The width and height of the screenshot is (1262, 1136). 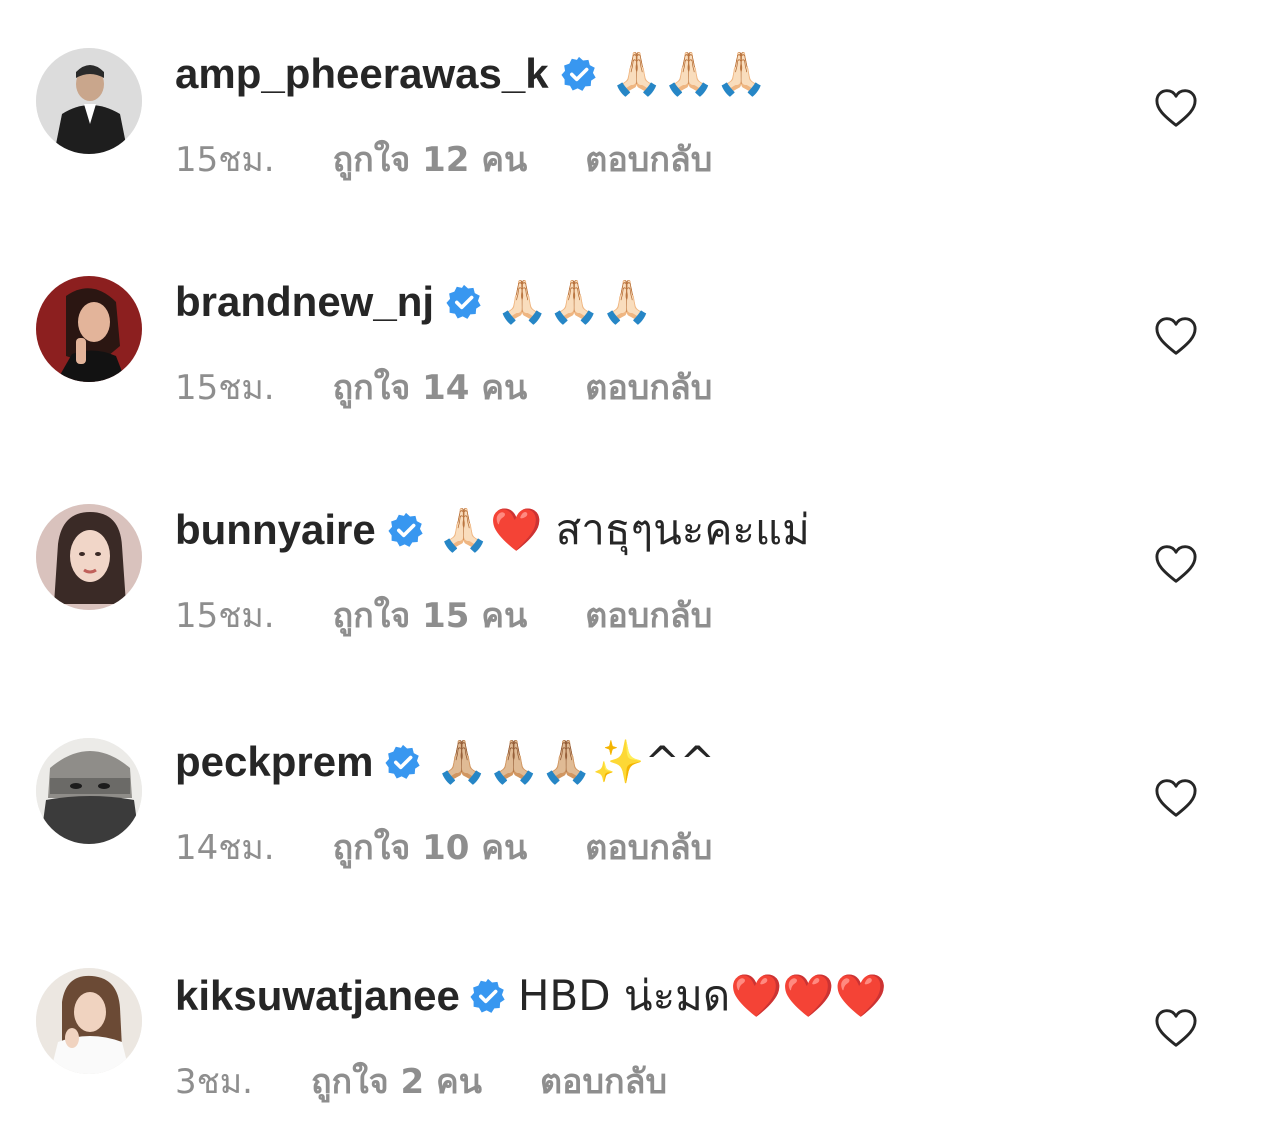 What do you see at coordinates (317, 996) in the screenshot?
I see `username: kiksuwatjanee` at bounding box center [317, 996].